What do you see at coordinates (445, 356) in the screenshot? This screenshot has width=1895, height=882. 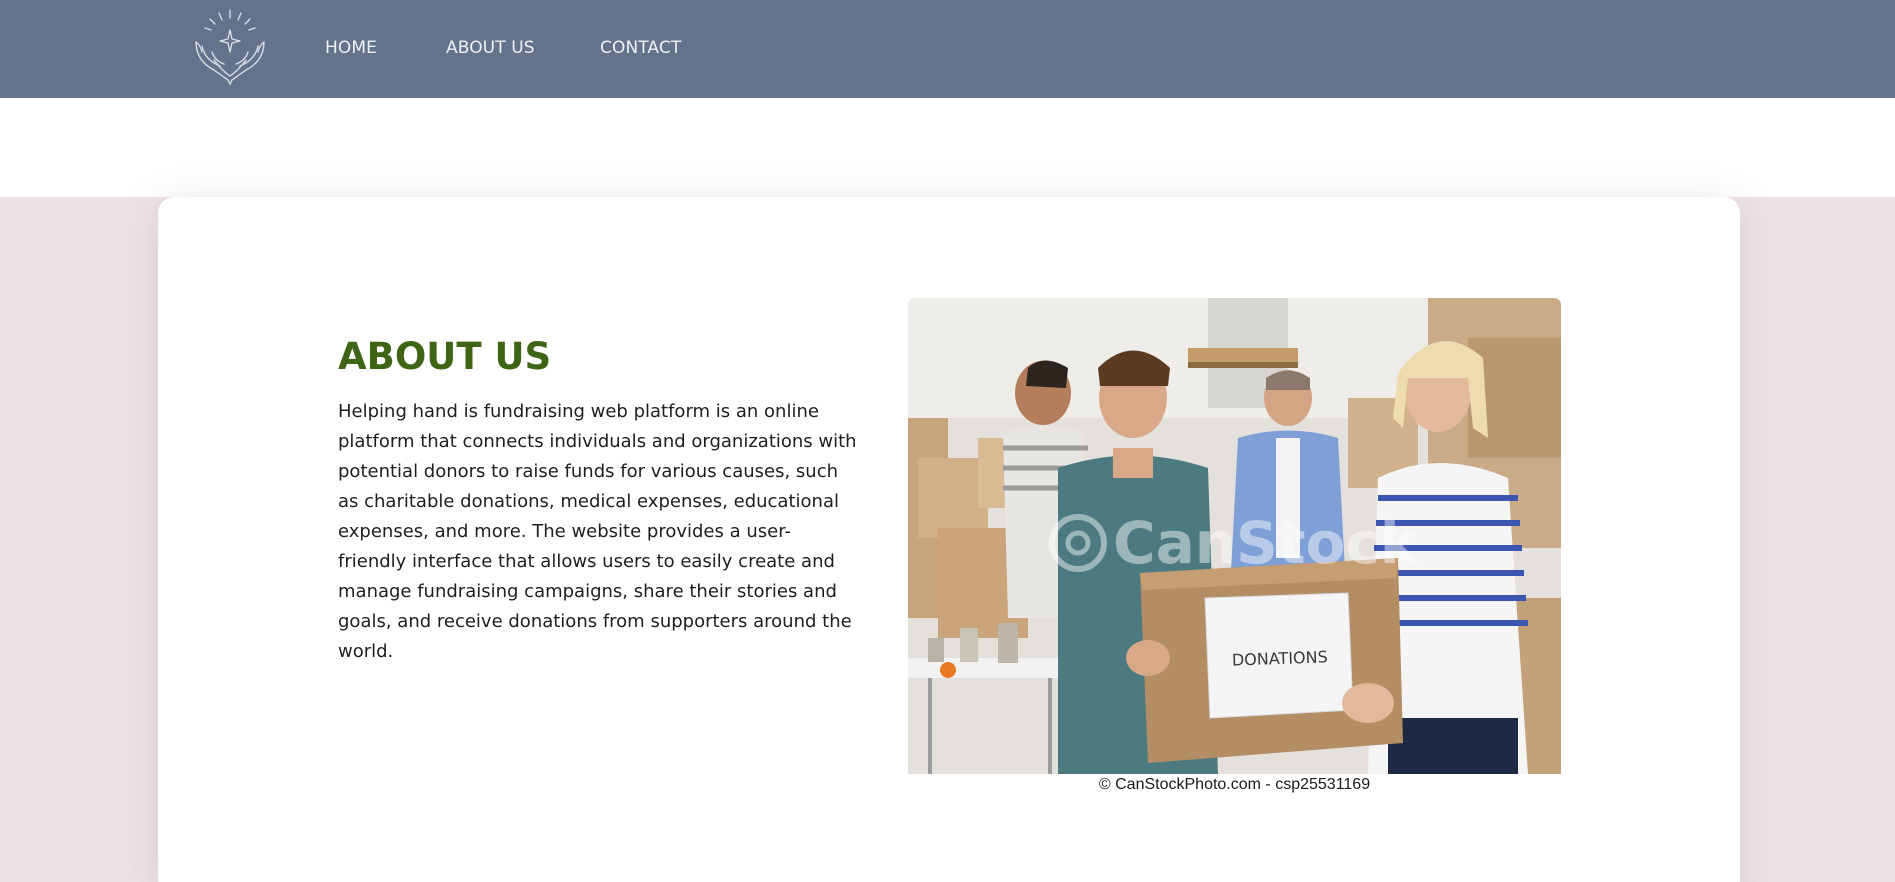 I see `about-title: ABOUT US` at bounding box center [445, 356].